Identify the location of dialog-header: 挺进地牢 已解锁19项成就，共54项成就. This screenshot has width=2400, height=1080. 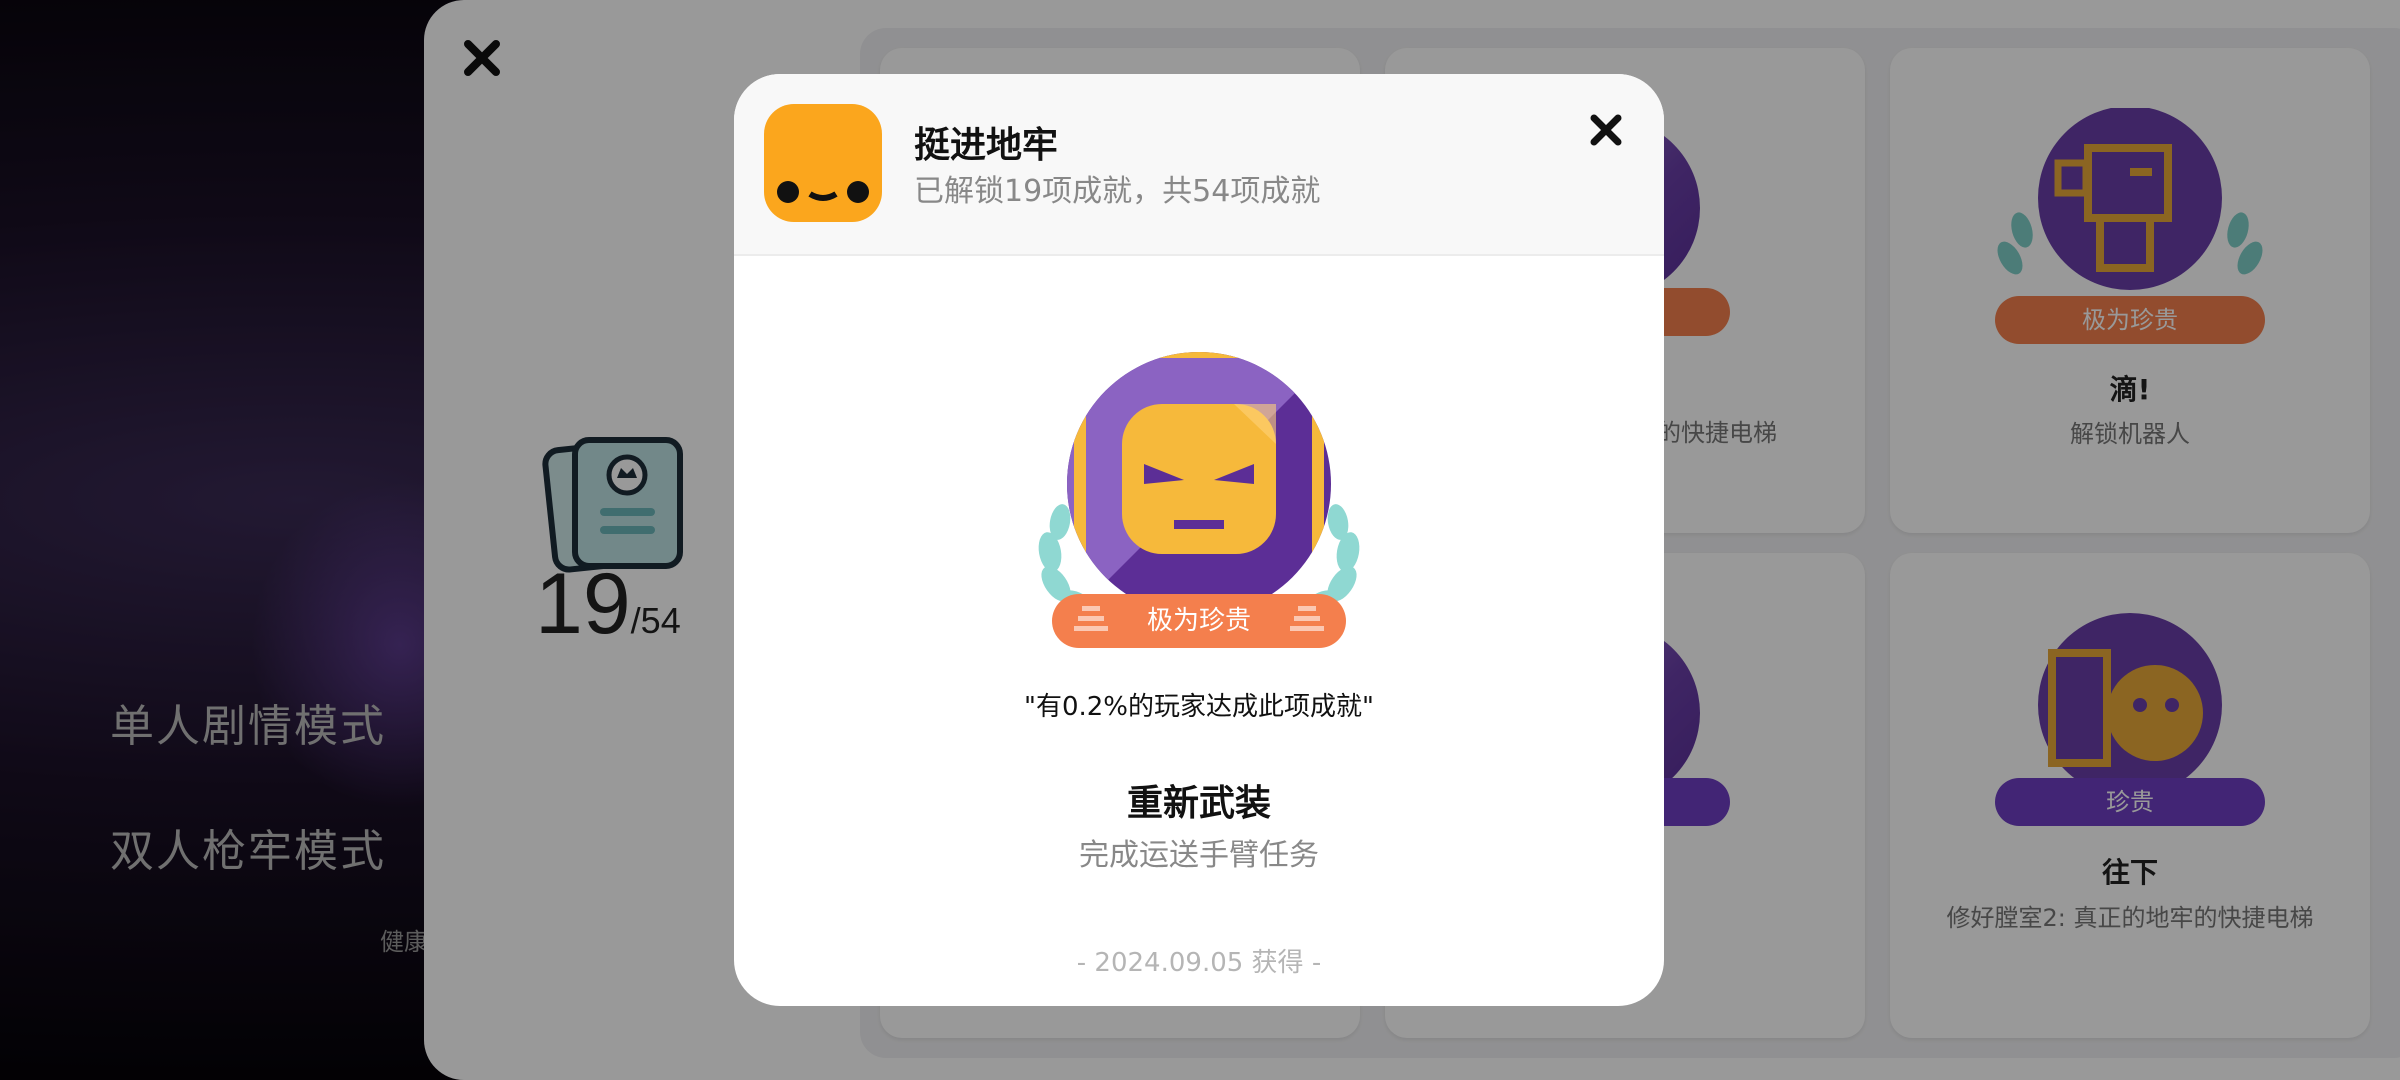
(1199, 165).